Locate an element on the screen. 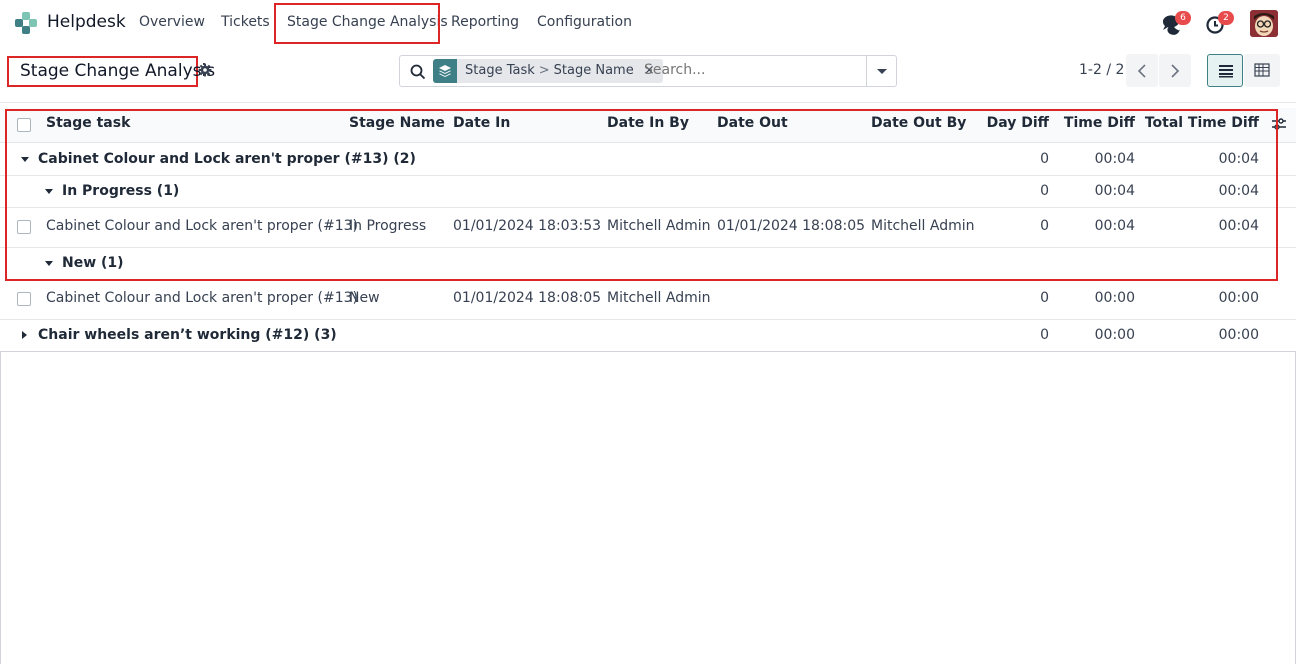 This screenshot has height=664, width=1296. subgroup-row: New (1) is located at coordinates (648, 264).